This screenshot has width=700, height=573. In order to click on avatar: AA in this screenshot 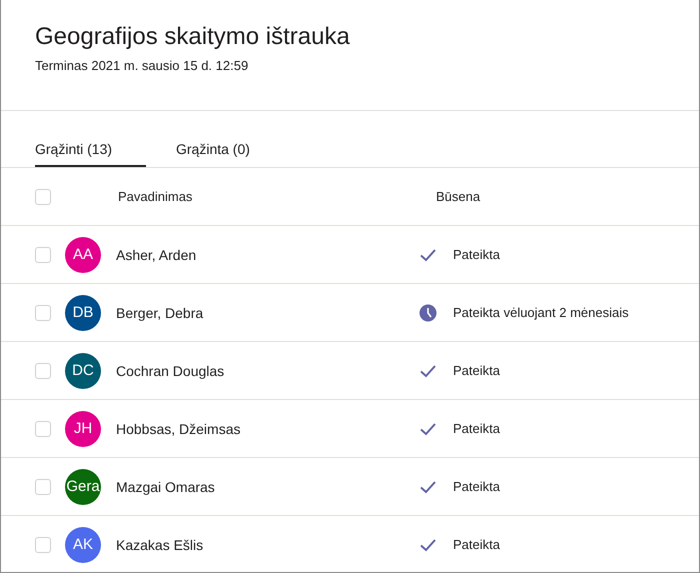, I will do `click(83, 254)`.